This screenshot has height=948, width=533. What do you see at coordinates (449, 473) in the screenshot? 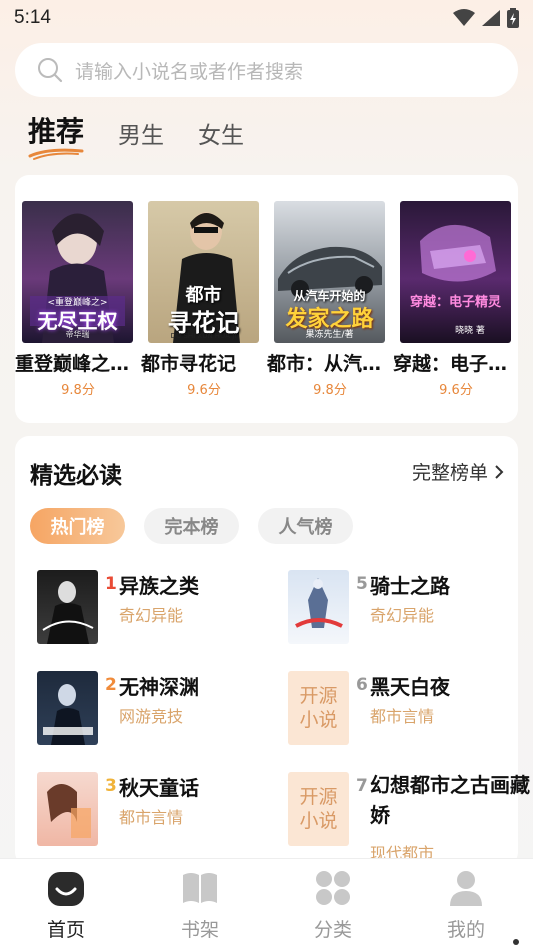
I see `full-ranking-label: 完整榜单` at bounding box center [449, 473].